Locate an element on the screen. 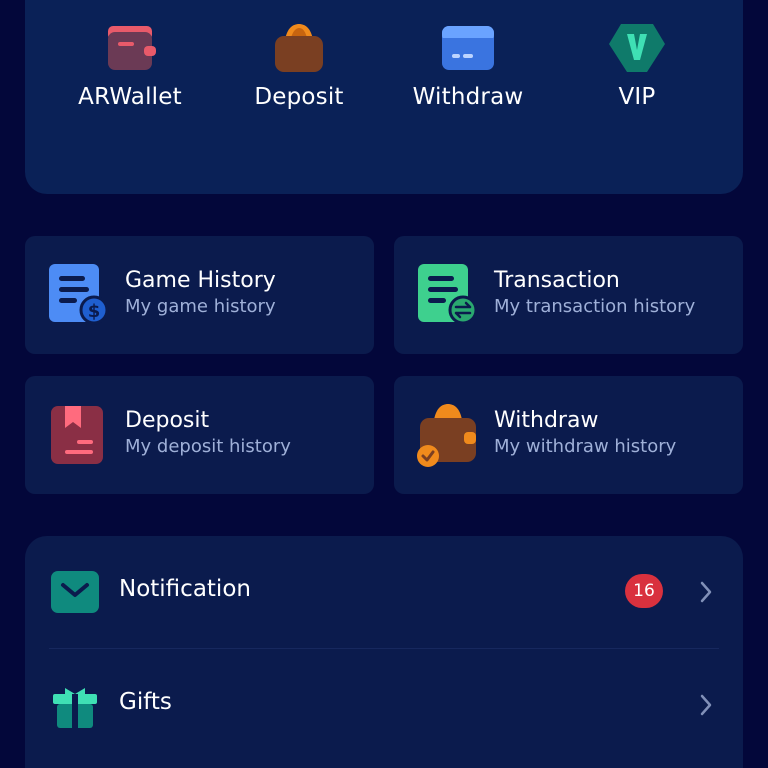  gift-icon is located at coordinates (75, 706).